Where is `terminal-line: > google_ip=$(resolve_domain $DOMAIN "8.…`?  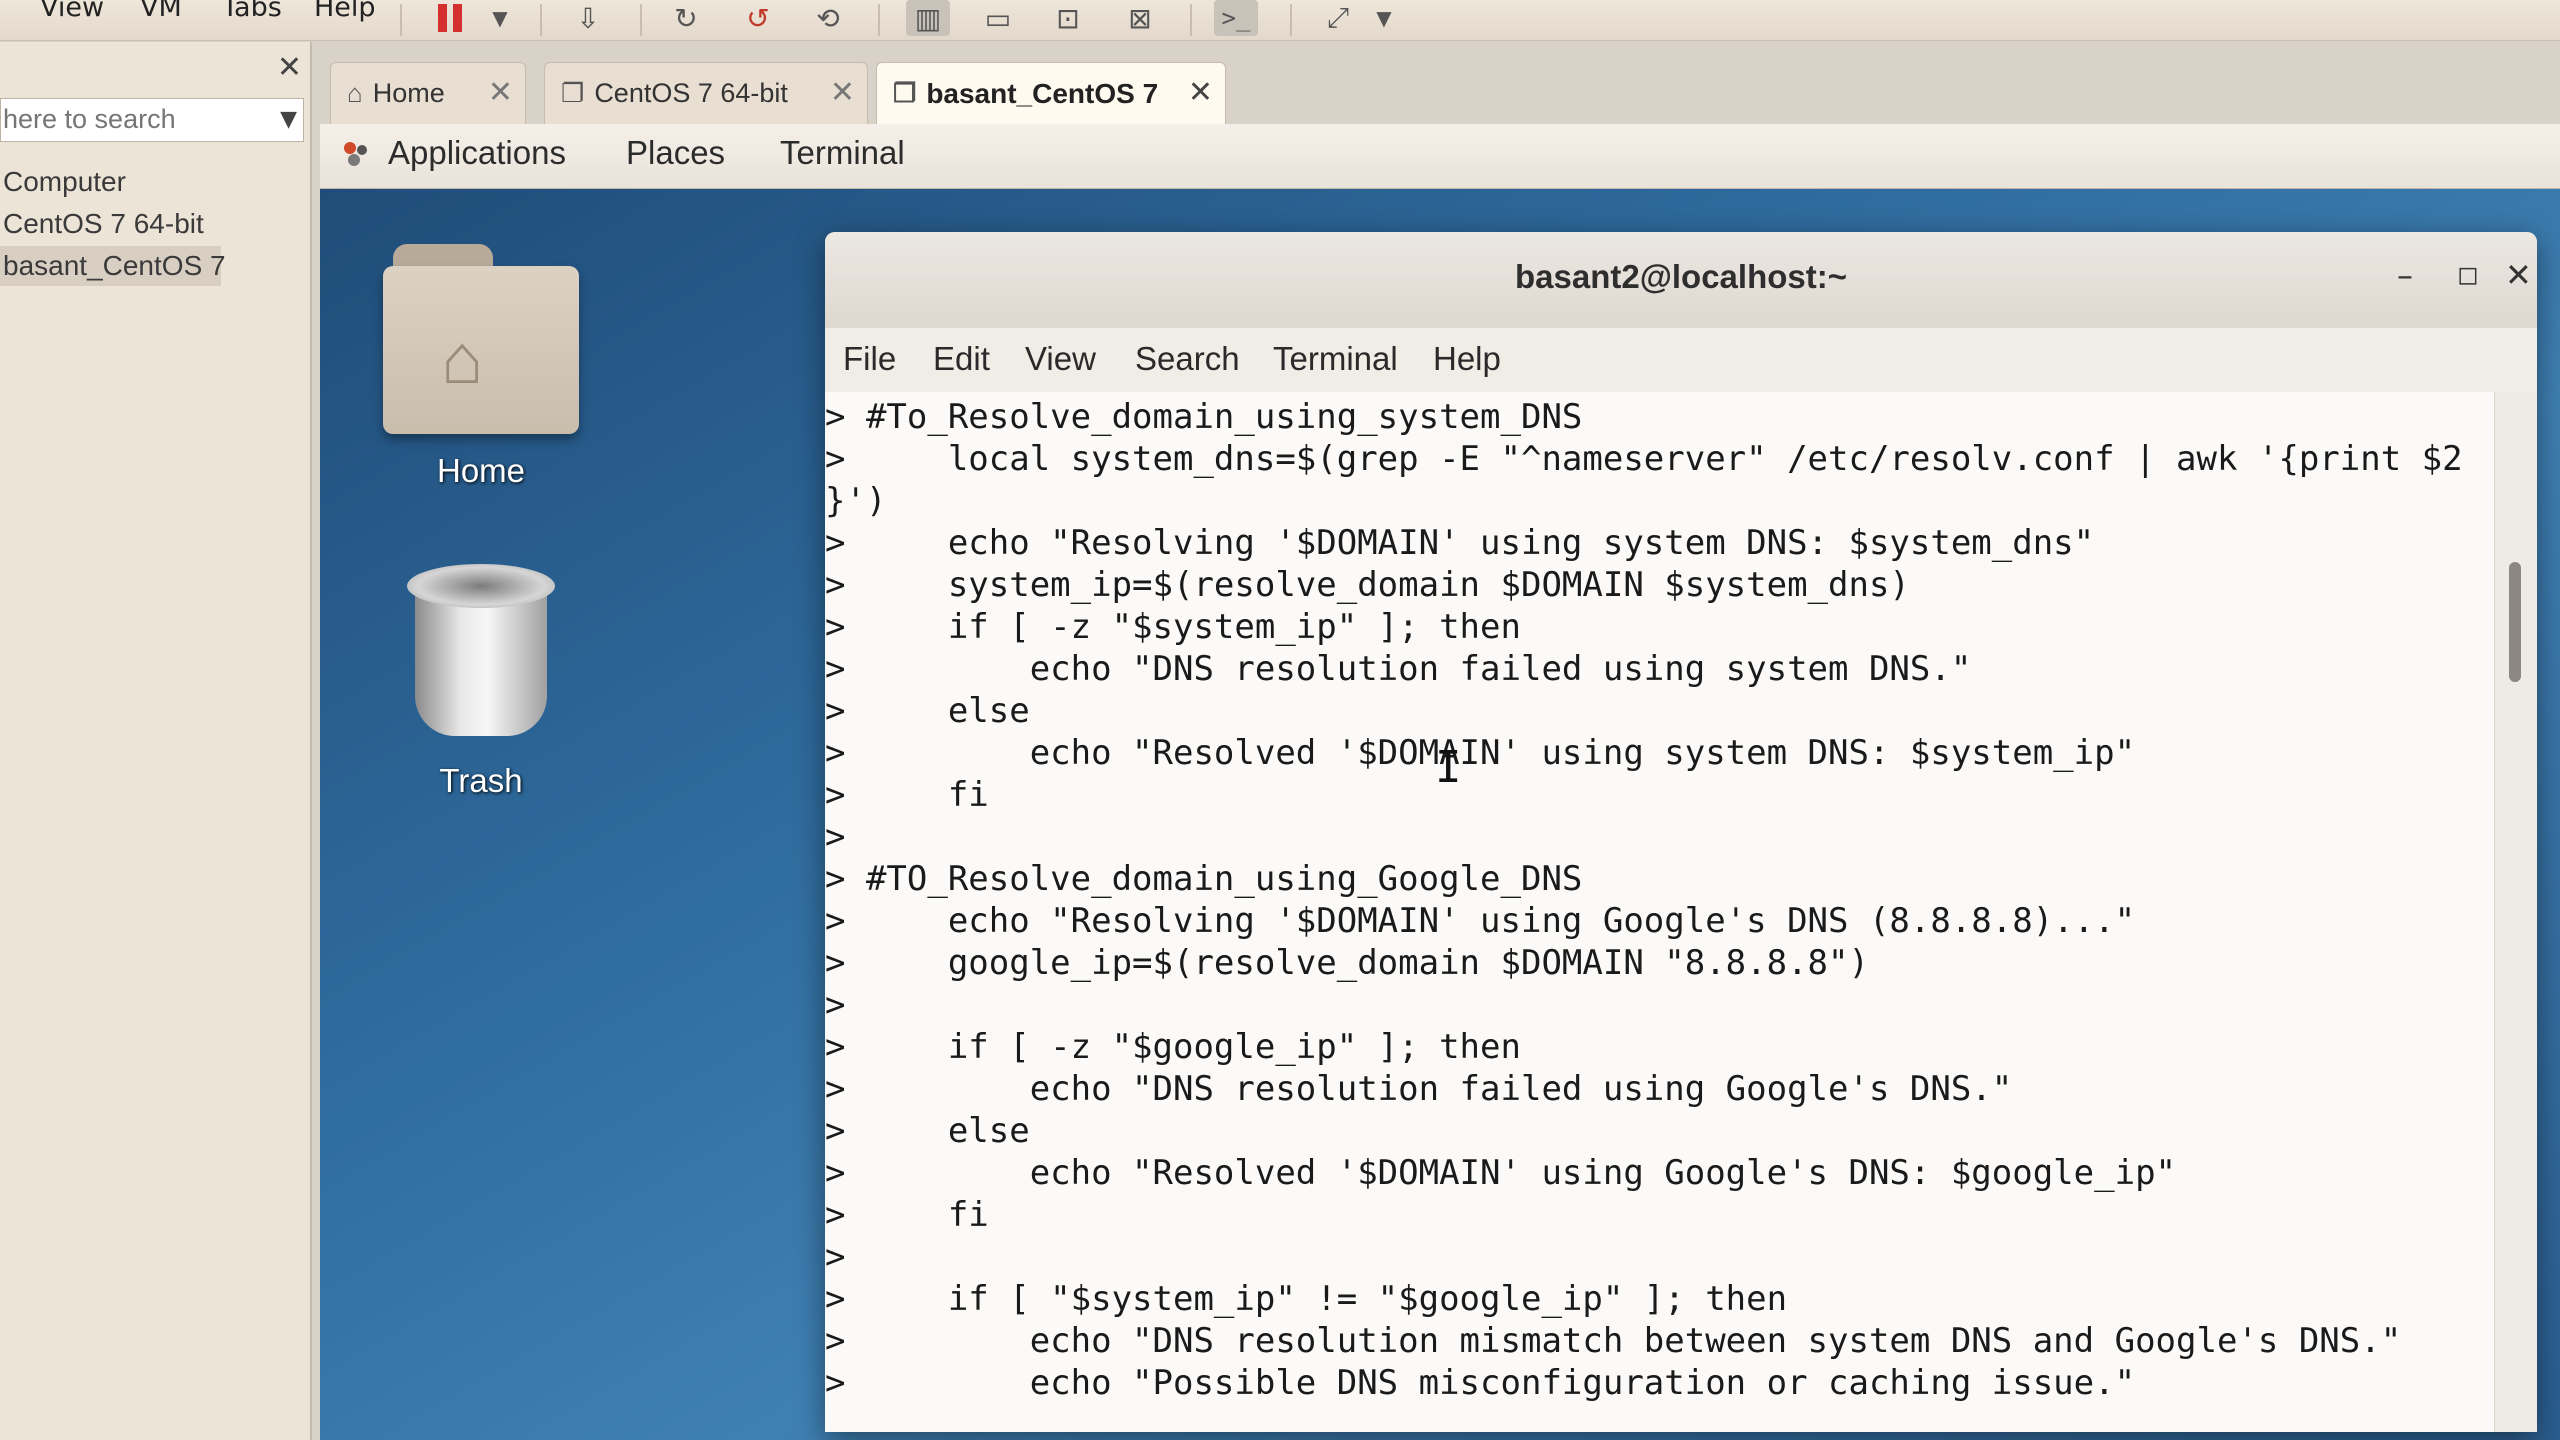 terminal-line: > google_ip=$(resolve_domain $DOMAIN "8.… is located at coordinates (1347, 963).